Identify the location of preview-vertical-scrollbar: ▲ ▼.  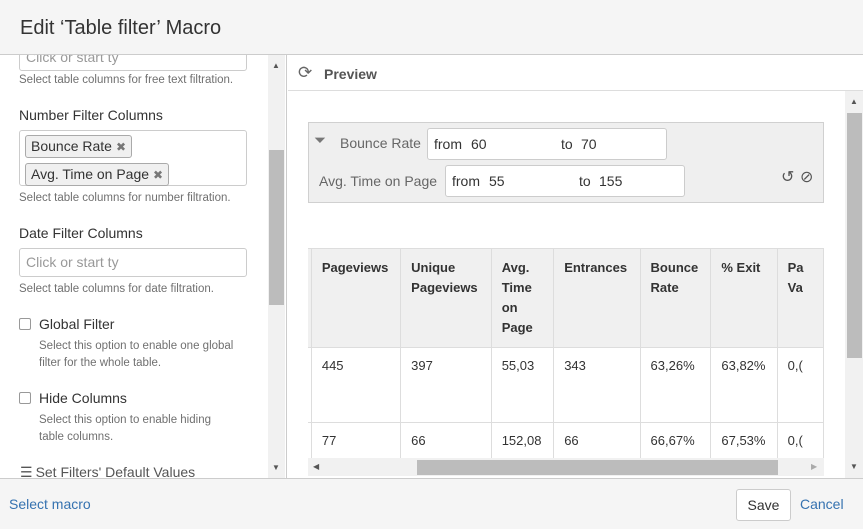
(854, 284).